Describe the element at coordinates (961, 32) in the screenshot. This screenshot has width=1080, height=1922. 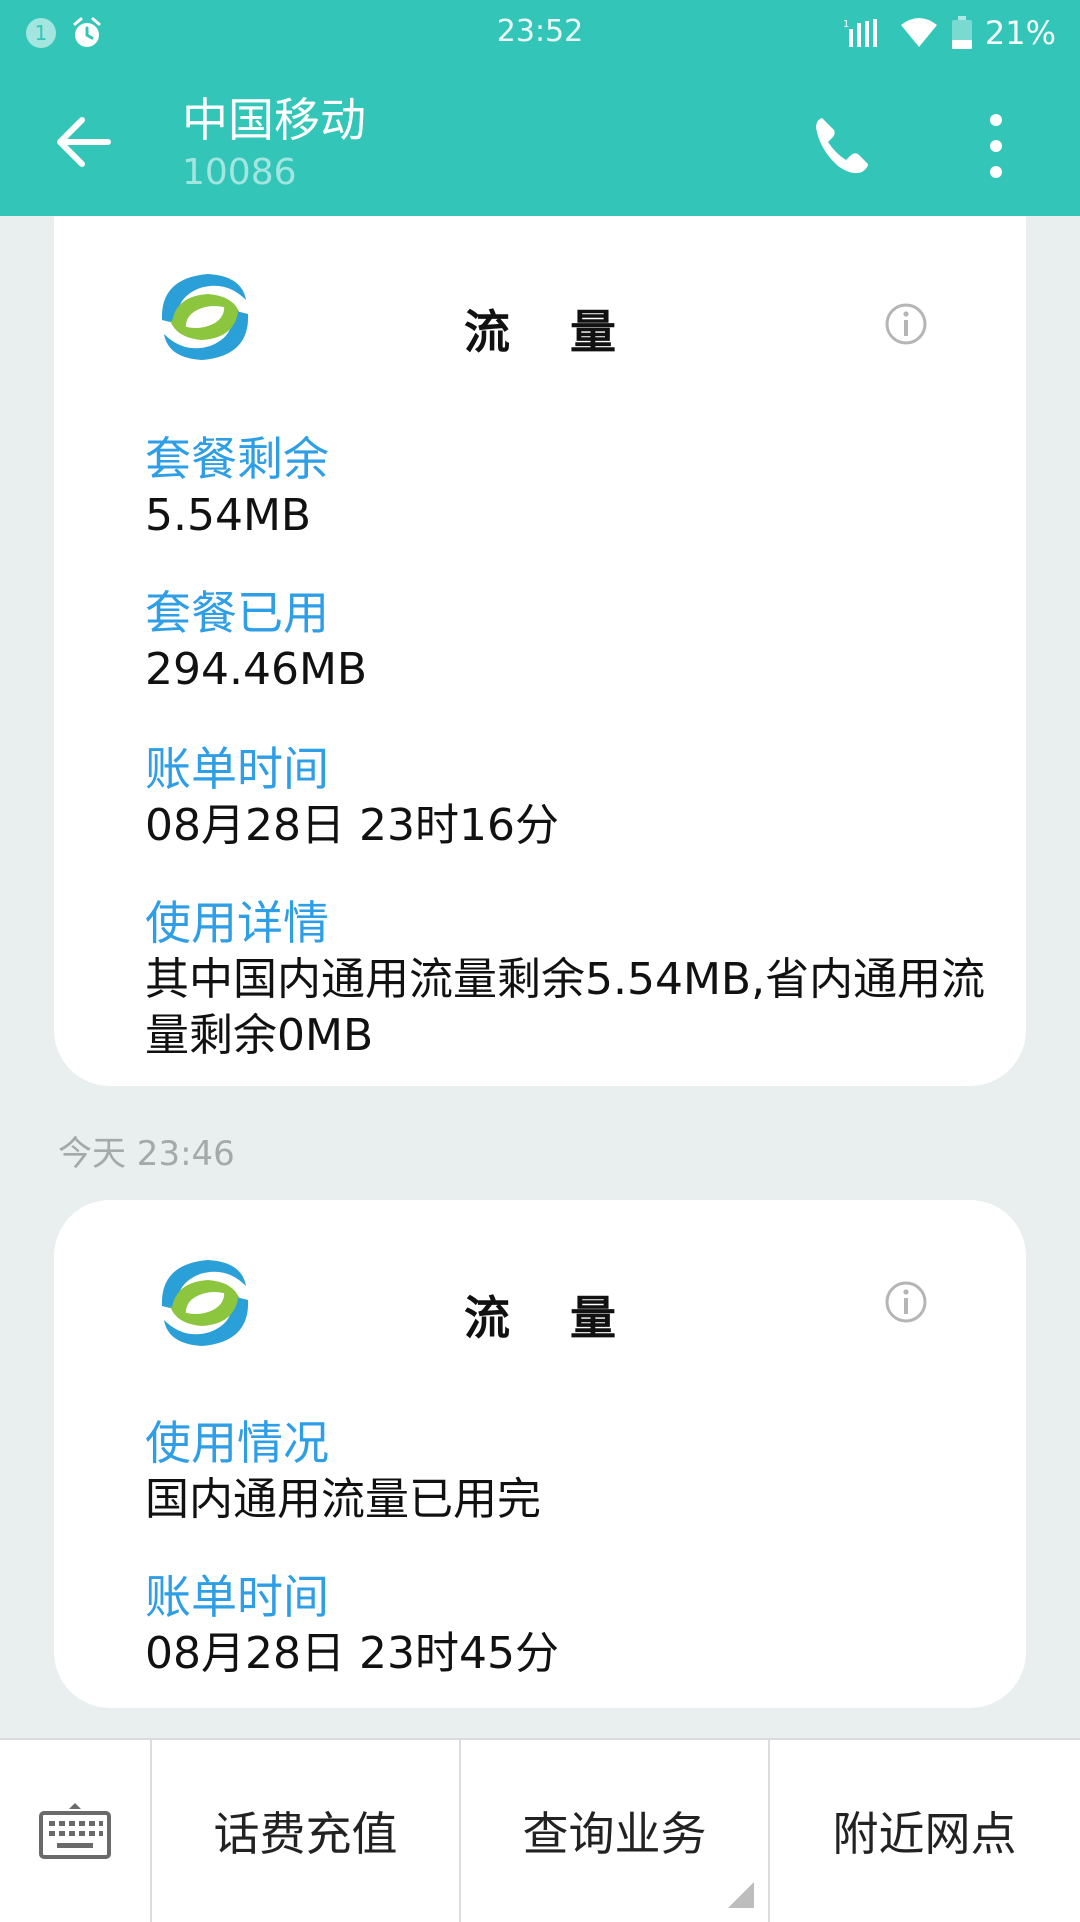
I see `battery-icon` at that location.